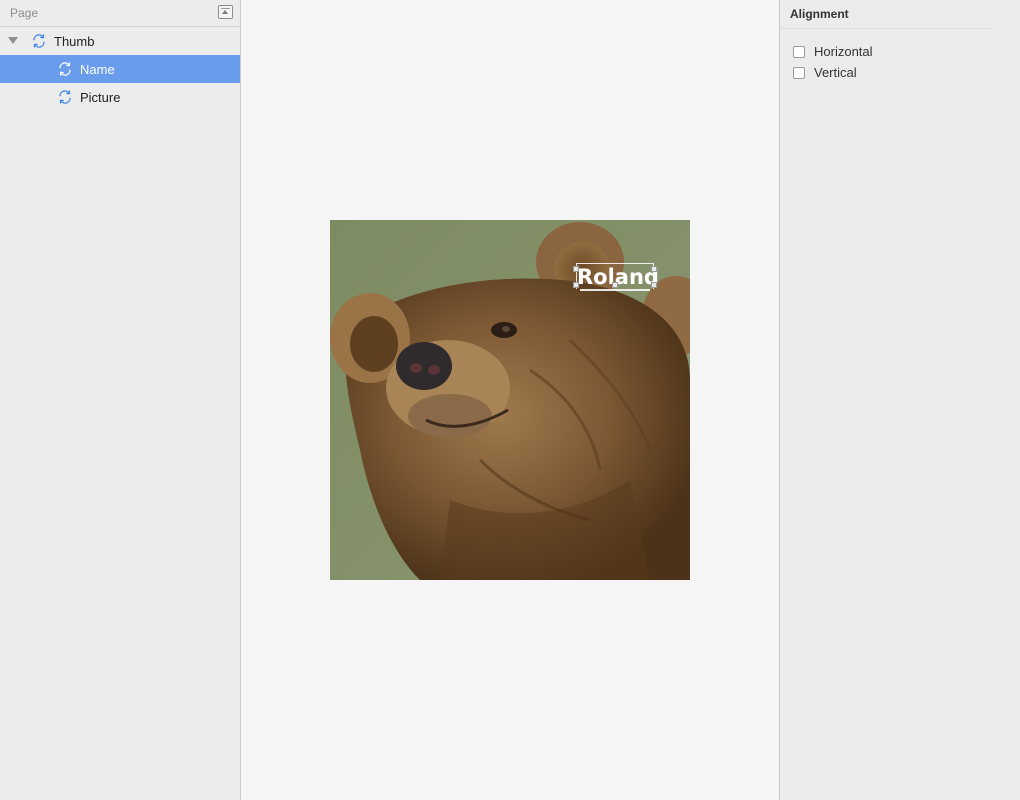  Describe the element at coordinates (615, 285) in the screenshot. I see `resize-handle-bottom-center` at that location.